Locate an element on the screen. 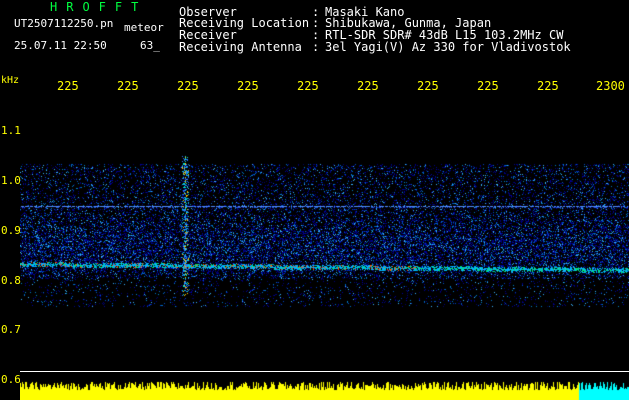  x-tick-label: 2300 is located at coordinates (610, 86).